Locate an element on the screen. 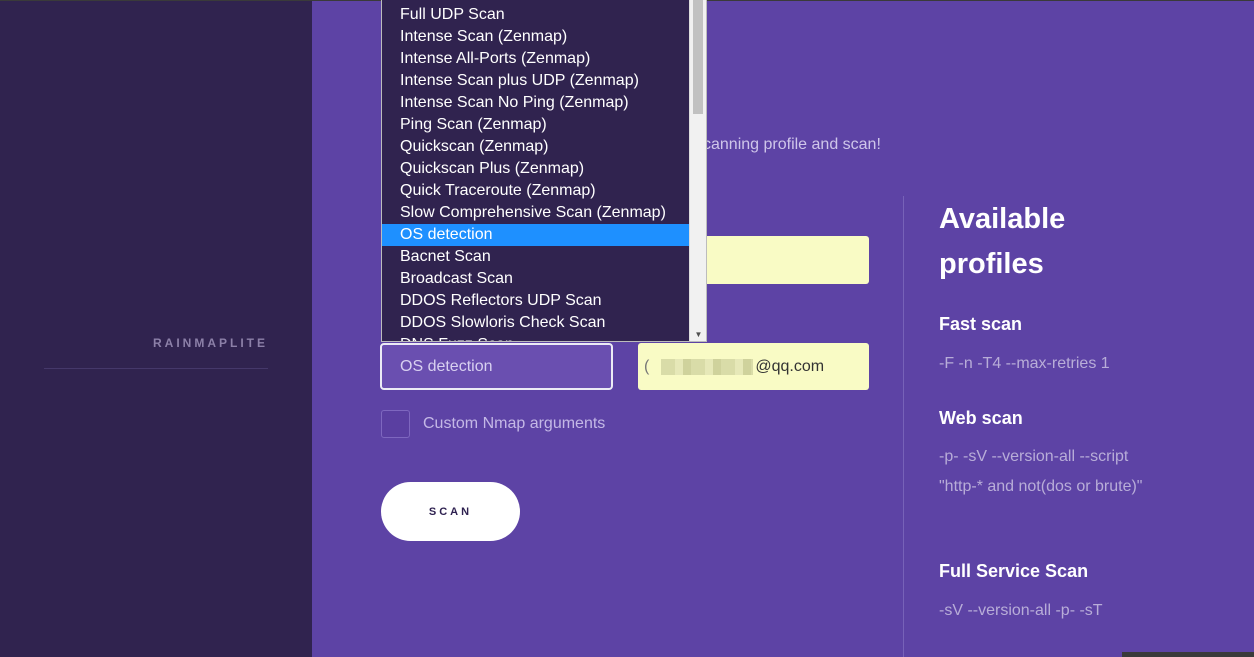 The height and width of the screenshot is (657, 1254). scrollbar-thumb is located at coordinates (698, 57).